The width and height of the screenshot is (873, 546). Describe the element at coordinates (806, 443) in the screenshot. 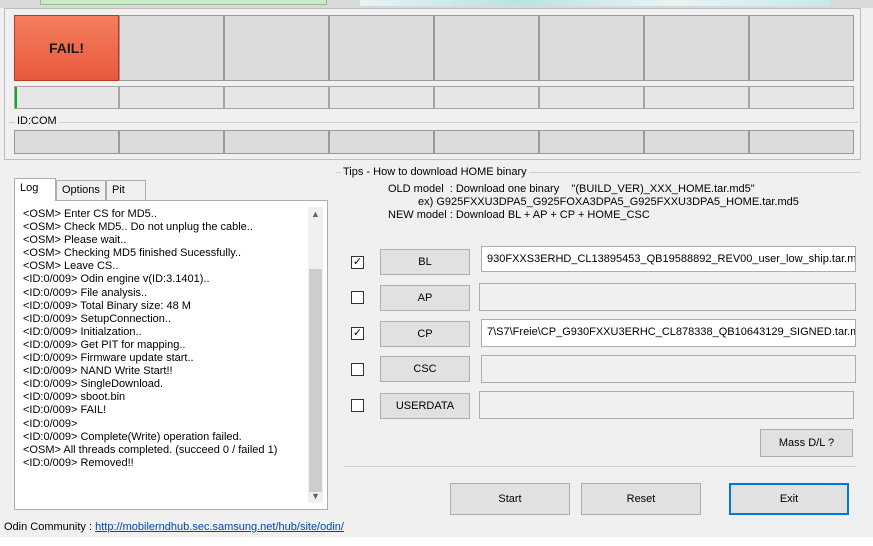

I see `mass-dl-button: Mass D/L ?` at that location.